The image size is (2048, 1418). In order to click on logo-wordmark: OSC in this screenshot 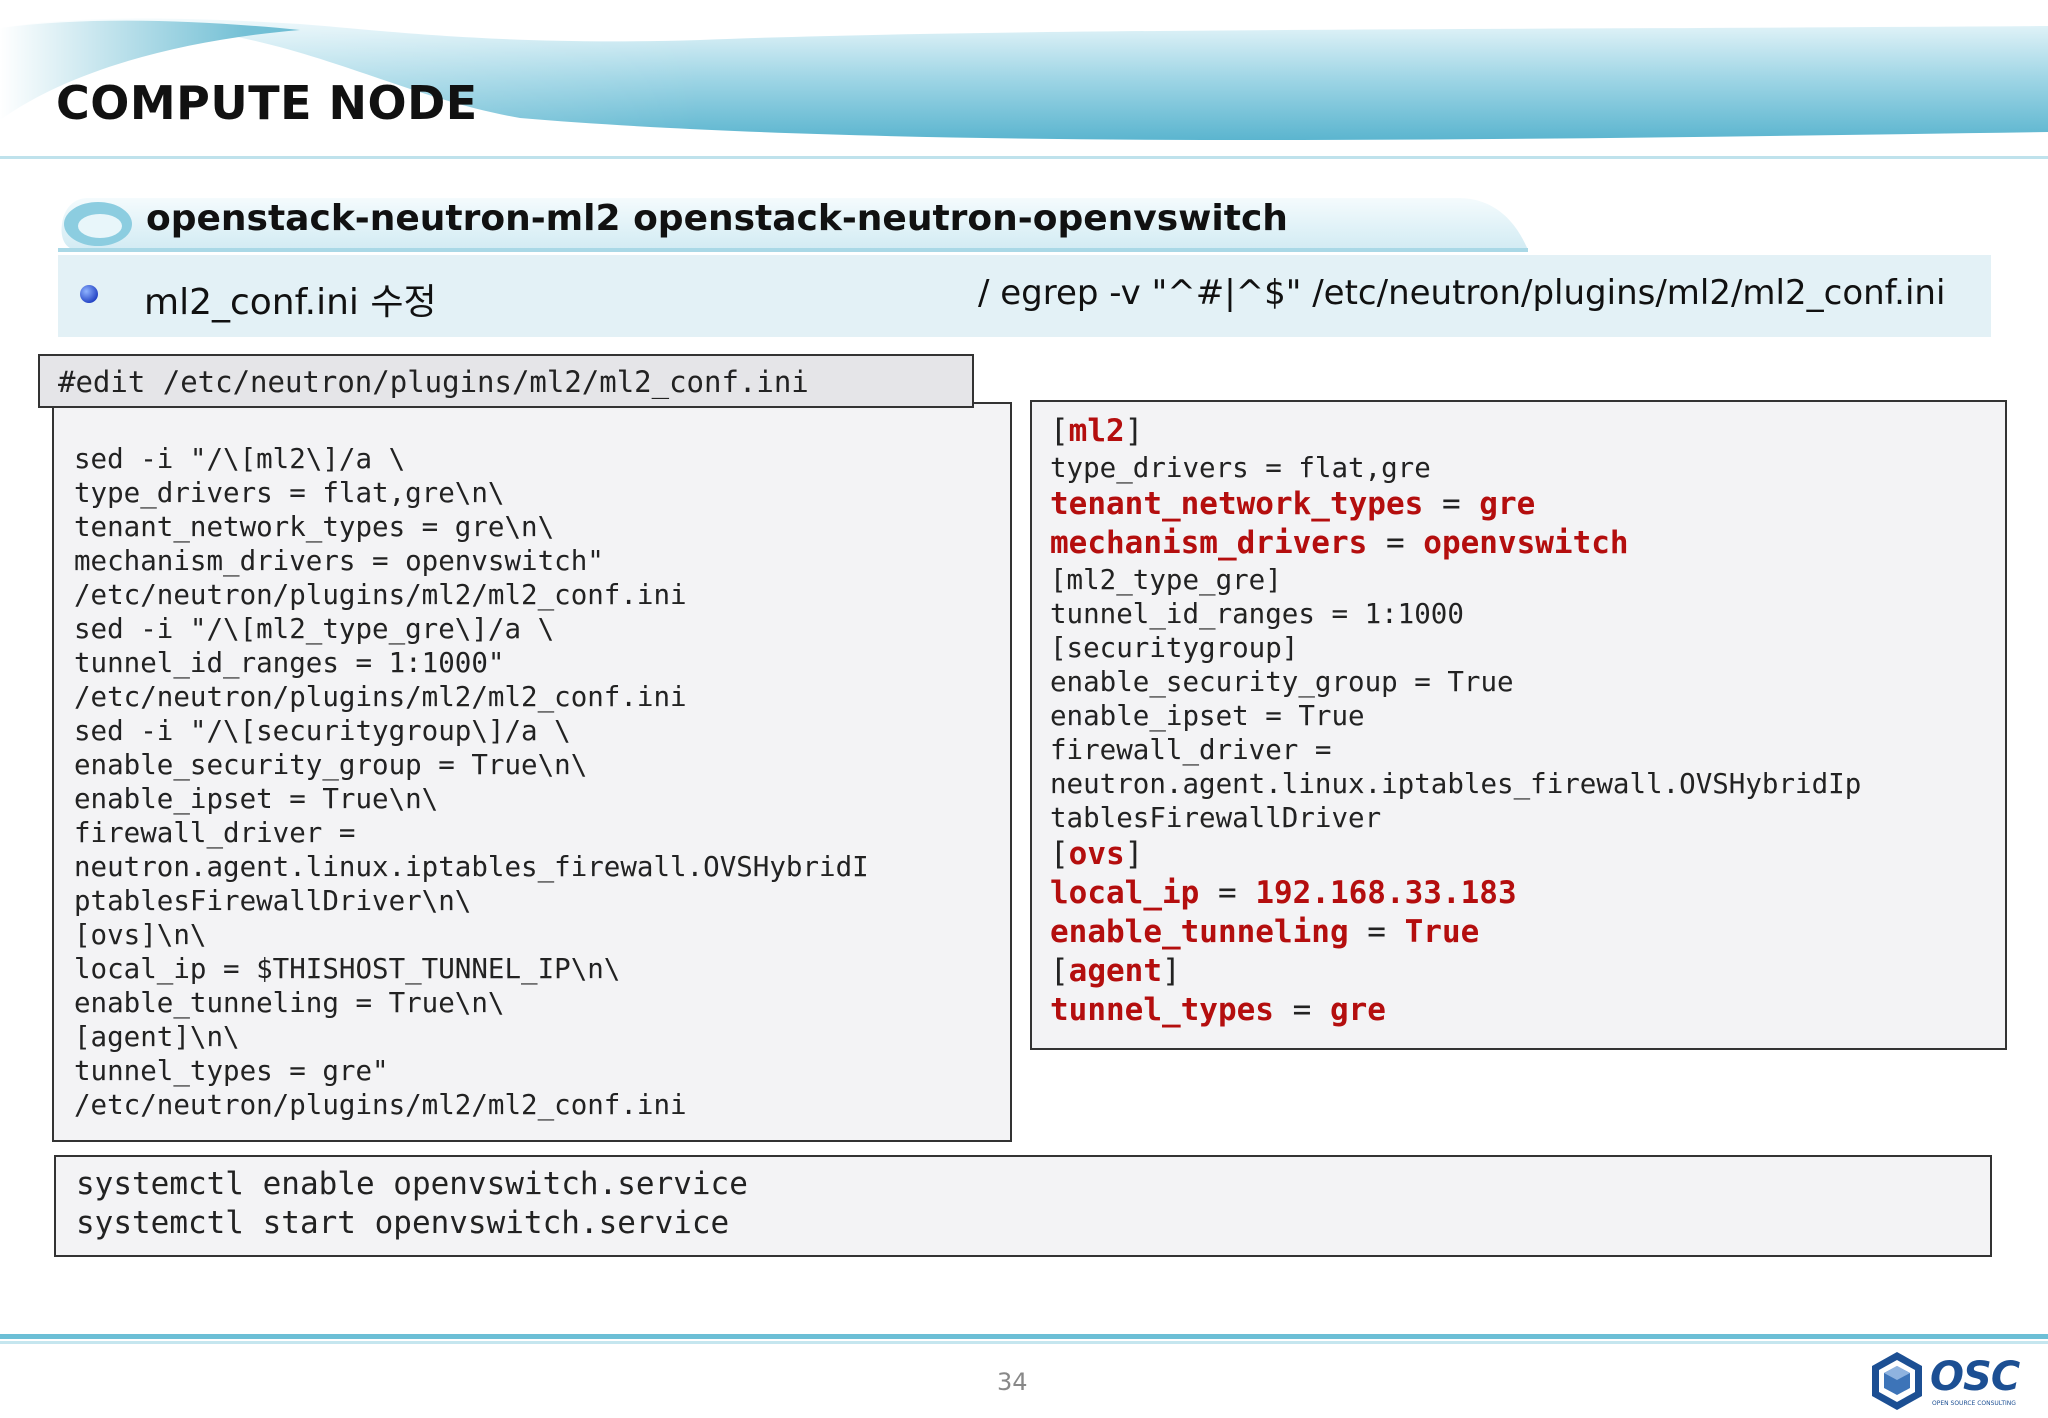, I will do `click(1975, 1377)`.